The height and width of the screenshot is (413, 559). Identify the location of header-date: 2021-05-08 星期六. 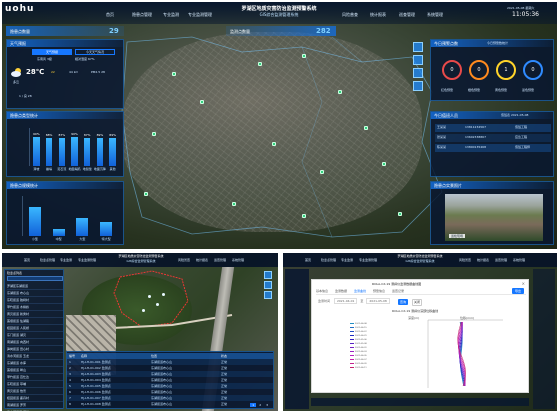
(521, 8).